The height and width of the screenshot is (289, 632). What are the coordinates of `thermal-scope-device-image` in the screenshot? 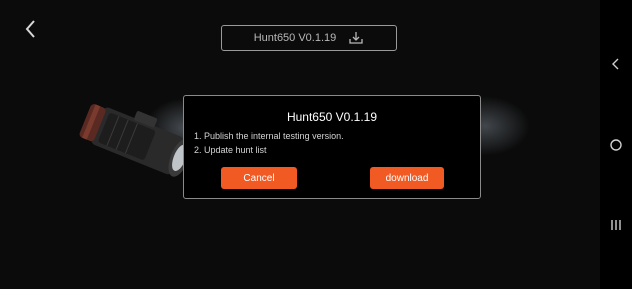 It's located at (135, 140).